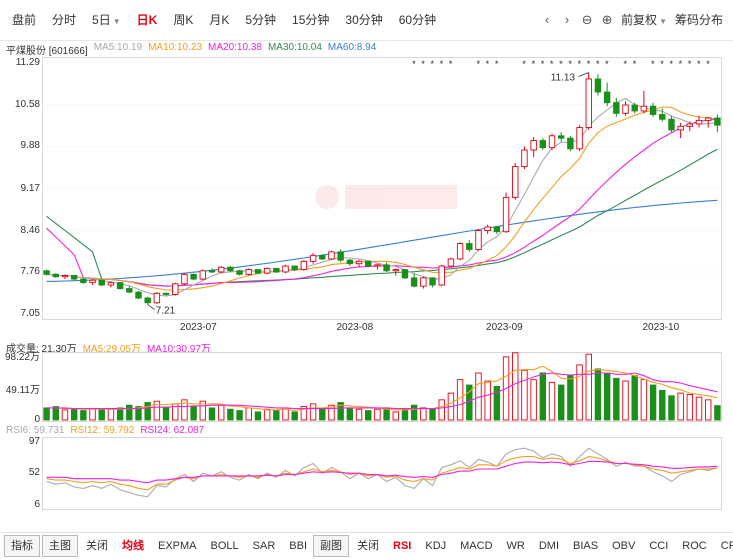 The width and height of the screenshot is (733, 559). Describe the element at coordinates (382, 387) in the screenshot. I see `volume-chart` at that location.